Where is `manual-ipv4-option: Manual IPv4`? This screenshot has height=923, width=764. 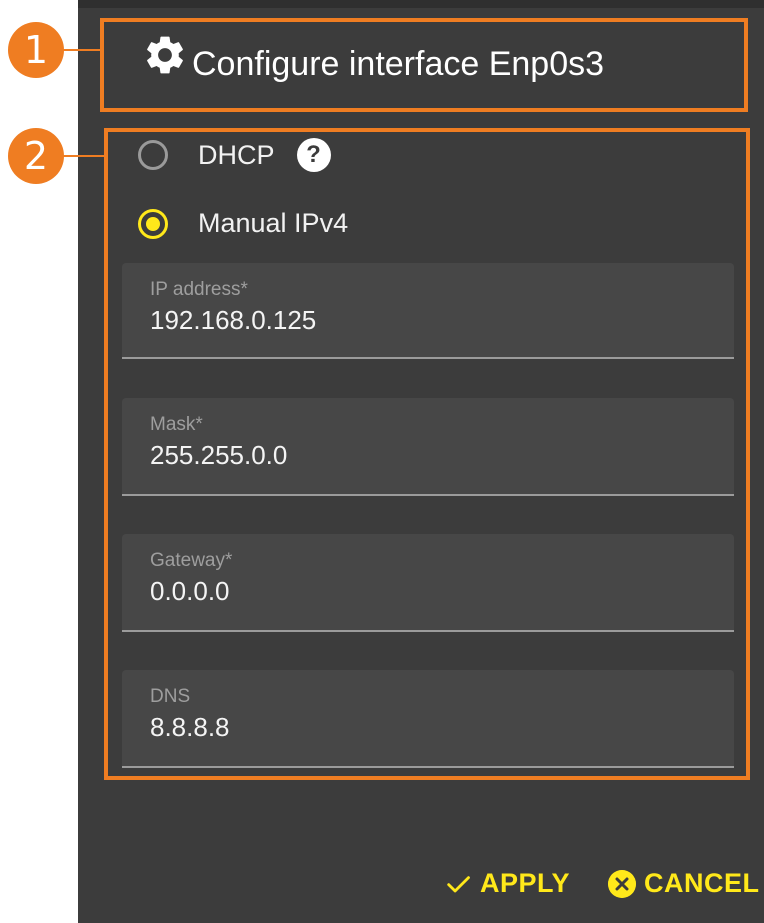 manual-ipv4-option: Manual IPv4 is located at coordinates (243, 223).